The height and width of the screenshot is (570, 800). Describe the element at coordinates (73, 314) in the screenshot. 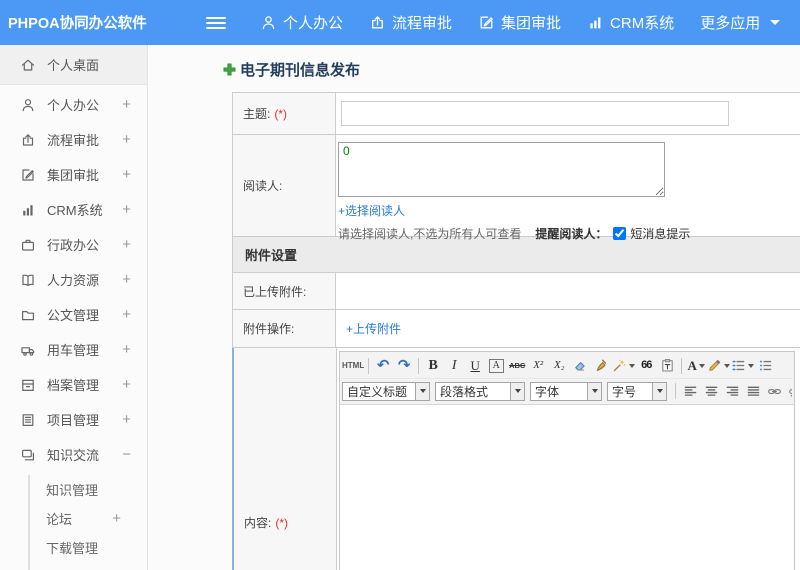

I see `sidebar-item-document-mgmt: 公文管理 +` at that location.